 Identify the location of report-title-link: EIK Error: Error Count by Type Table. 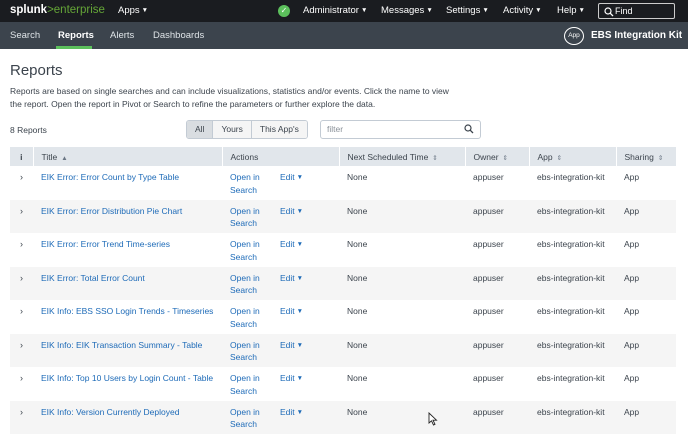
(110, 177).